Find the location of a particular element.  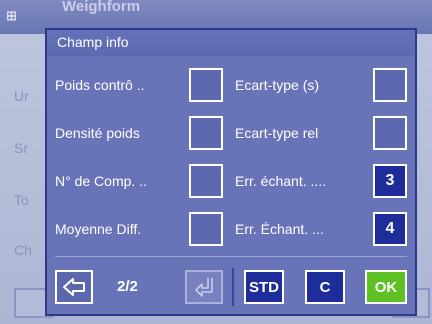

next-page-button is located at coordinates (204, 287).